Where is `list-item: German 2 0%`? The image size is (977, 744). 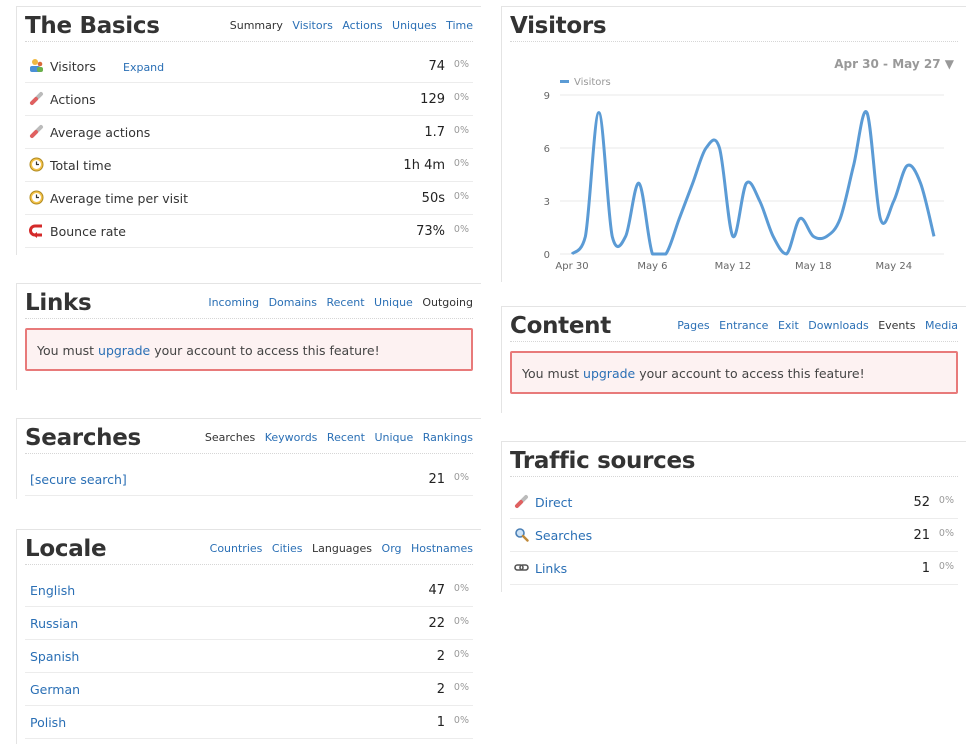 list-item: German 2 0% is located at coordinates (249, 689).